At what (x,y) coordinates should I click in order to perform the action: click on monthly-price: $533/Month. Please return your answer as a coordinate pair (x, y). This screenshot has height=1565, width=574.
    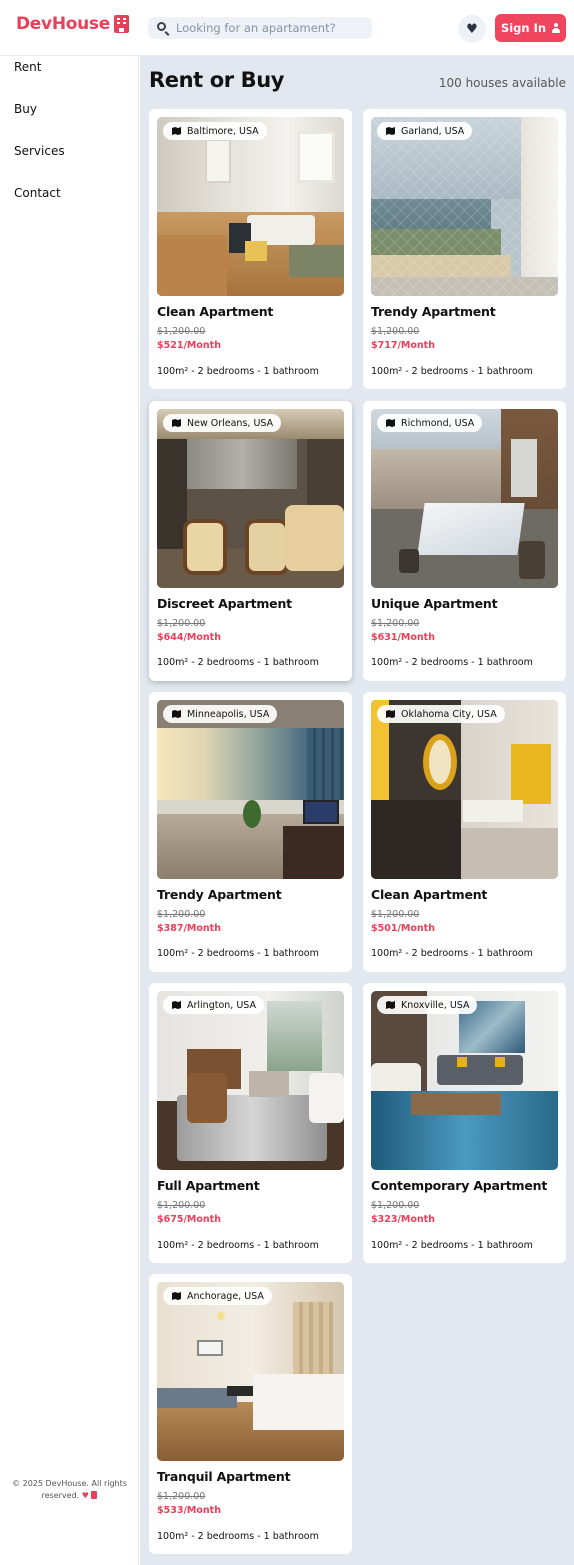
    Looking at the image, I should click on (189, 1510).